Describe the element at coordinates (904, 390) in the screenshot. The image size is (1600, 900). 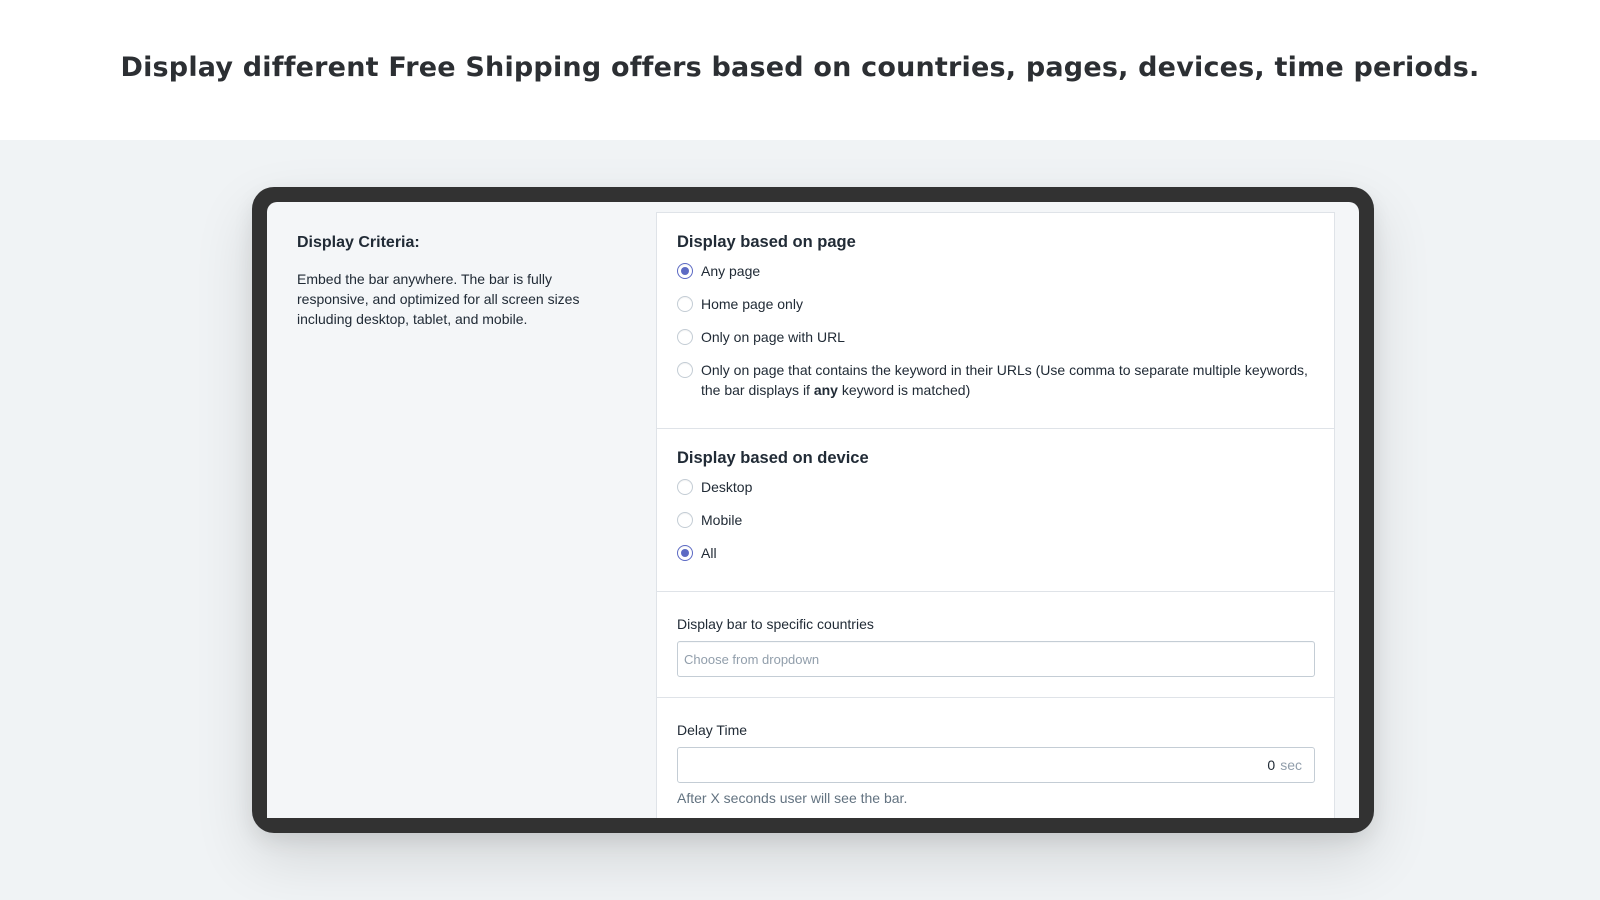
I see `radio-label-part: keyword is matched)` at that location.